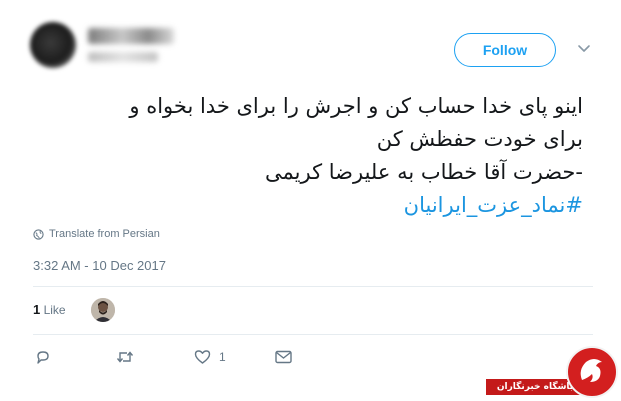 This screenshot has width=621, height=401. I want to click on author-name-blurred, so click(131, 36).